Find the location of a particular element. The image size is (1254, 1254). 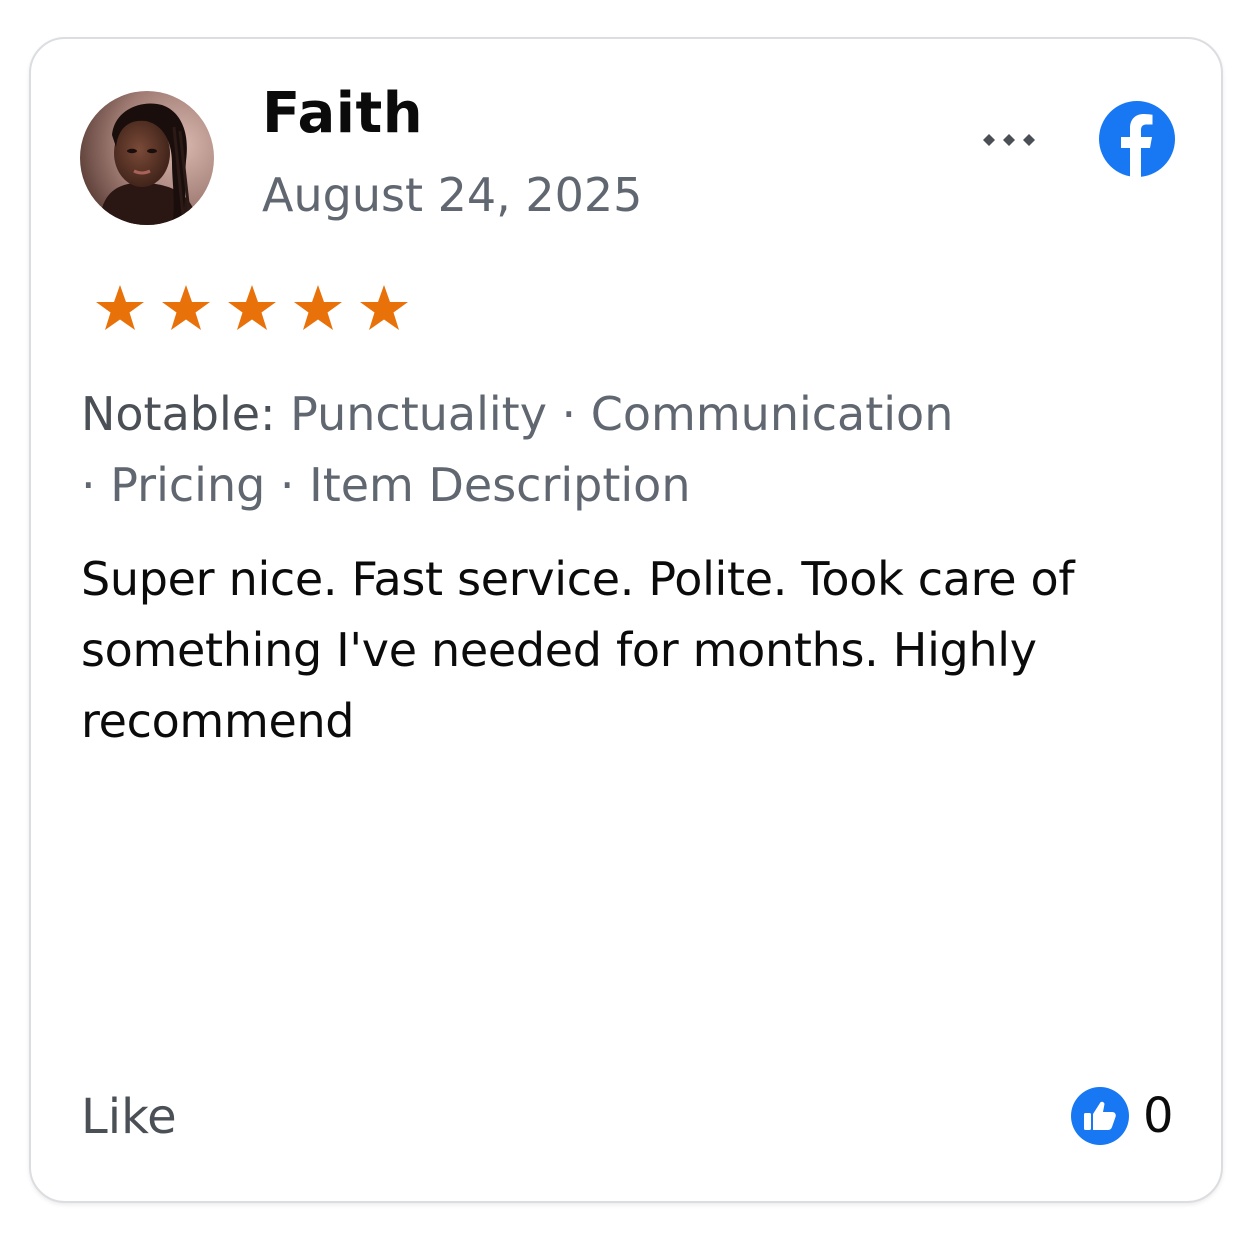

notable-items: Punctuality · Communication is located at coordinates (614, 414).